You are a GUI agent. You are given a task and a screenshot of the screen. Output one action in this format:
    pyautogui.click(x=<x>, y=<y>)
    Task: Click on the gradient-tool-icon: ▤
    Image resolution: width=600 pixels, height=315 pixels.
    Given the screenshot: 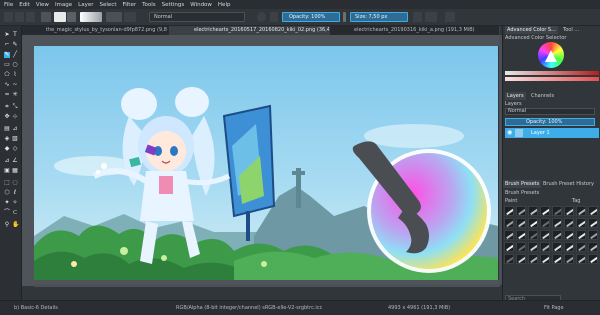 What is the action you would take?
    pyautogui.click(x=7, y=129)
    